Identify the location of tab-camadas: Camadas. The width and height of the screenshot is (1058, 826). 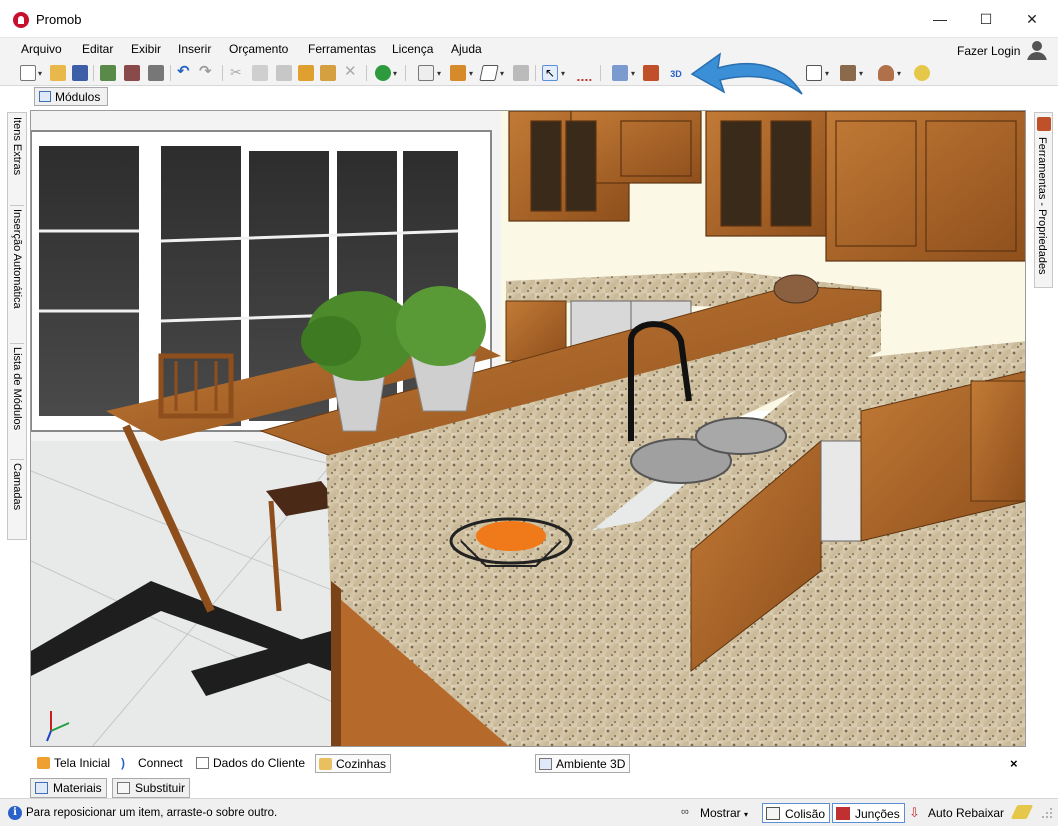
(17, 499).